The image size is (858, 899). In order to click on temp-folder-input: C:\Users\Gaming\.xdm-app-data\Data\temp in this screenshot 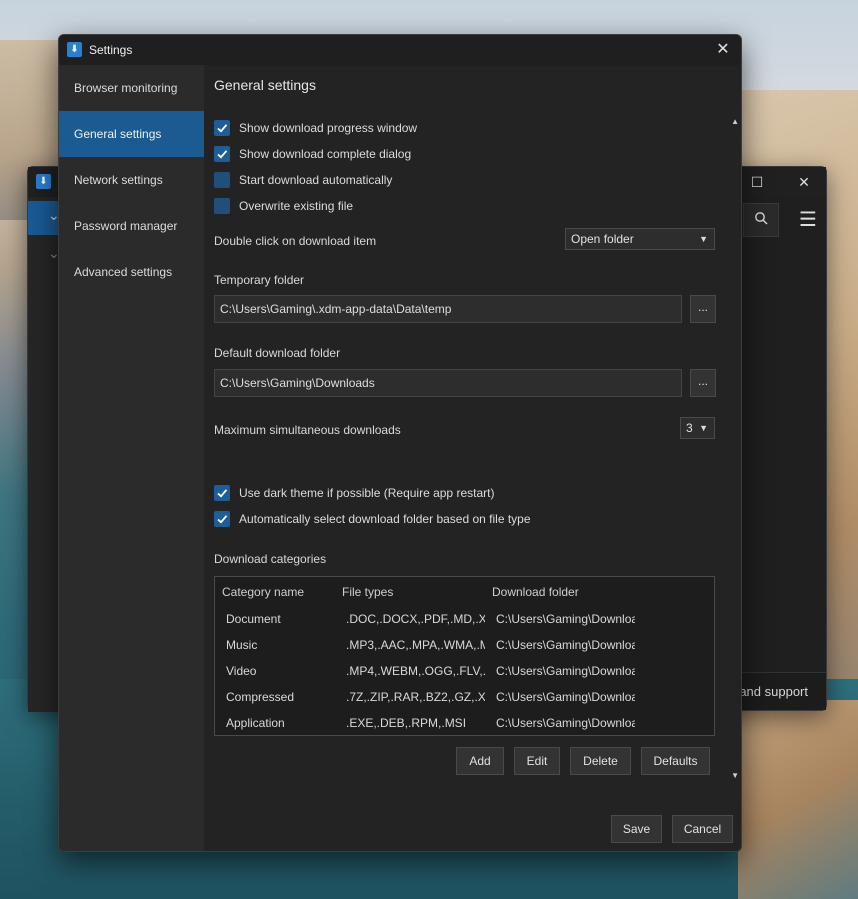, I will do `click(448, 309)`.